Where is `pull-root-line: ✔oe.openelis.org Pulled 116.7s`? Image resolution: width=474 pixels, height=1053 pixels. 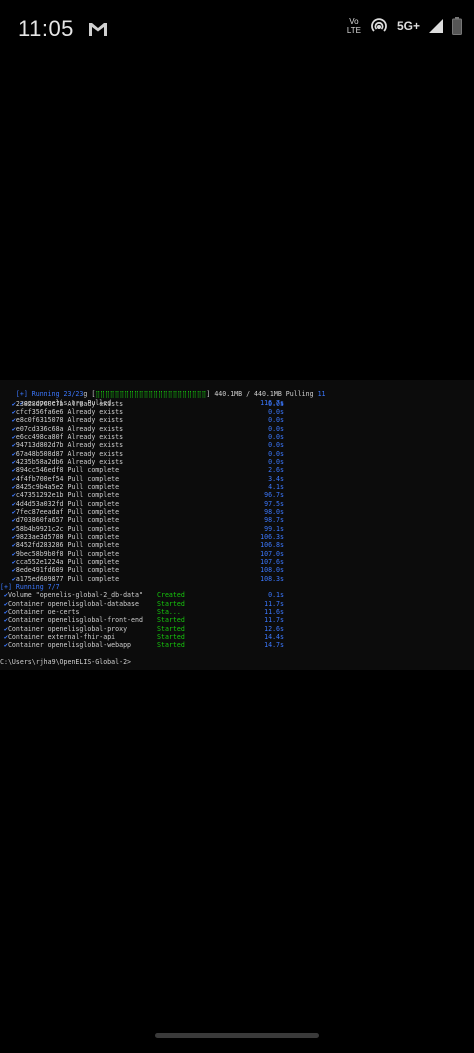
pull-root-line: ✔oe.openelis.org Pulled 116.7s is located at coordinates (149, 403).